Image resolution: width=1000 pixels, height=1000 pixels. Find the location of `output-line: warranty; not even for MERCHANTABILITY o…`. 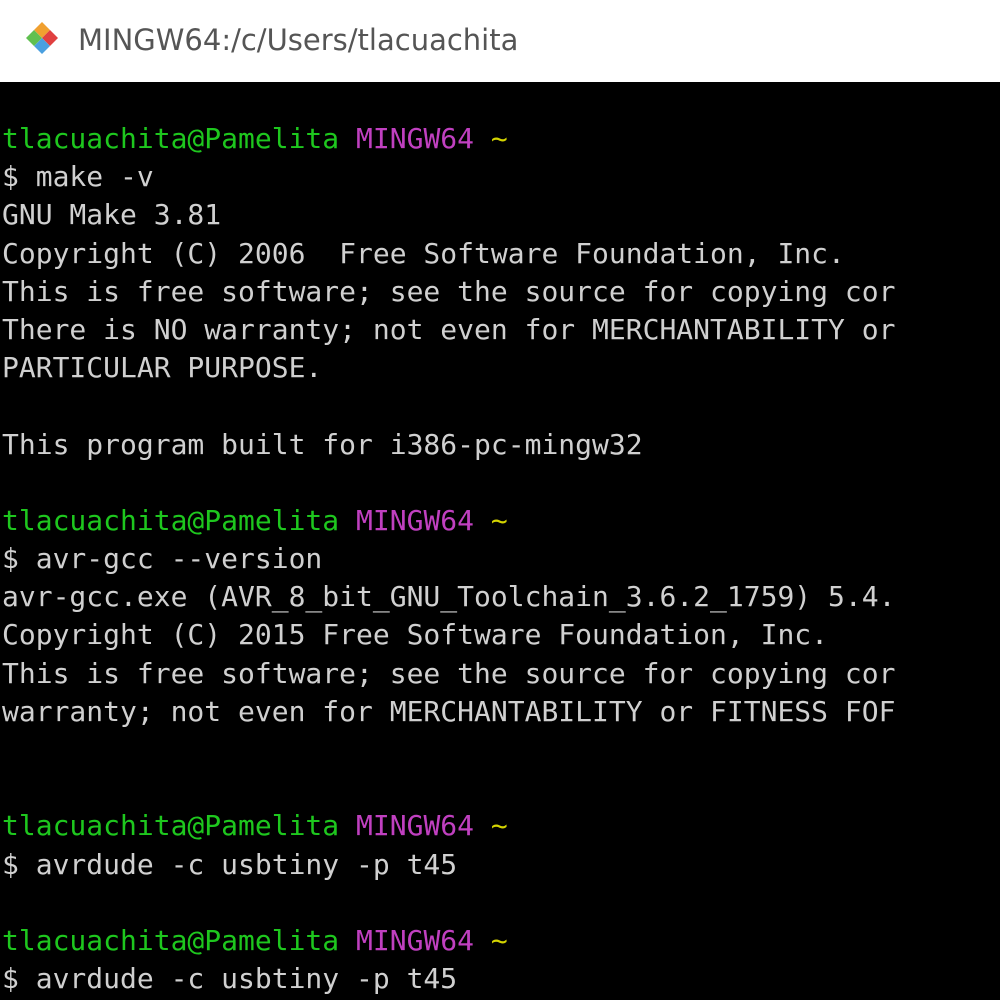

output-line: warranty; not even for MERCHANTABILITY o… is located at coordinates (449, 711).